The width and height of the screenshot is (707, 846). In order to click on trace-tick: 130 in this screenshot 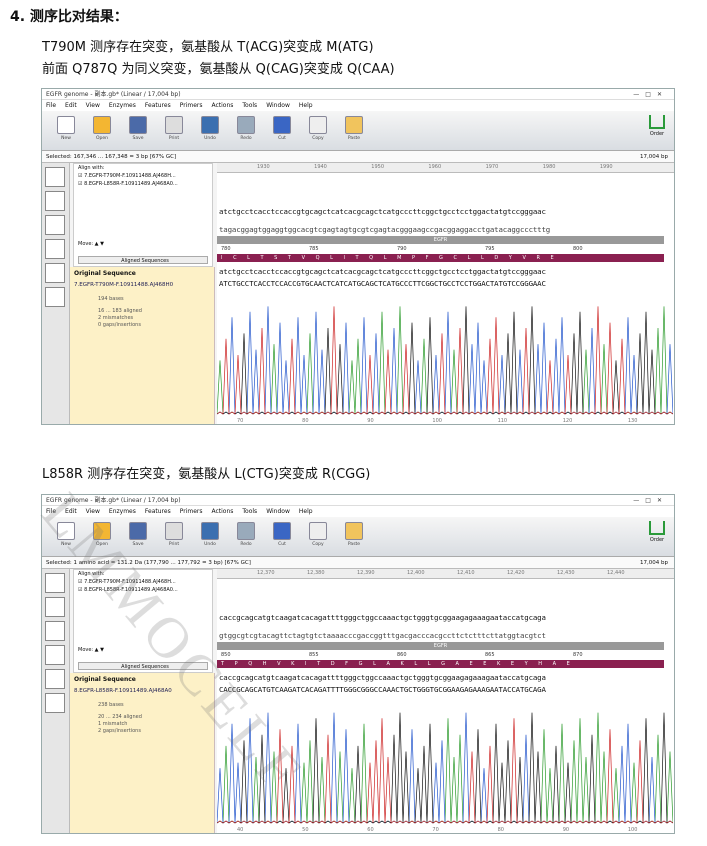, I will do `click(633, 421)`.